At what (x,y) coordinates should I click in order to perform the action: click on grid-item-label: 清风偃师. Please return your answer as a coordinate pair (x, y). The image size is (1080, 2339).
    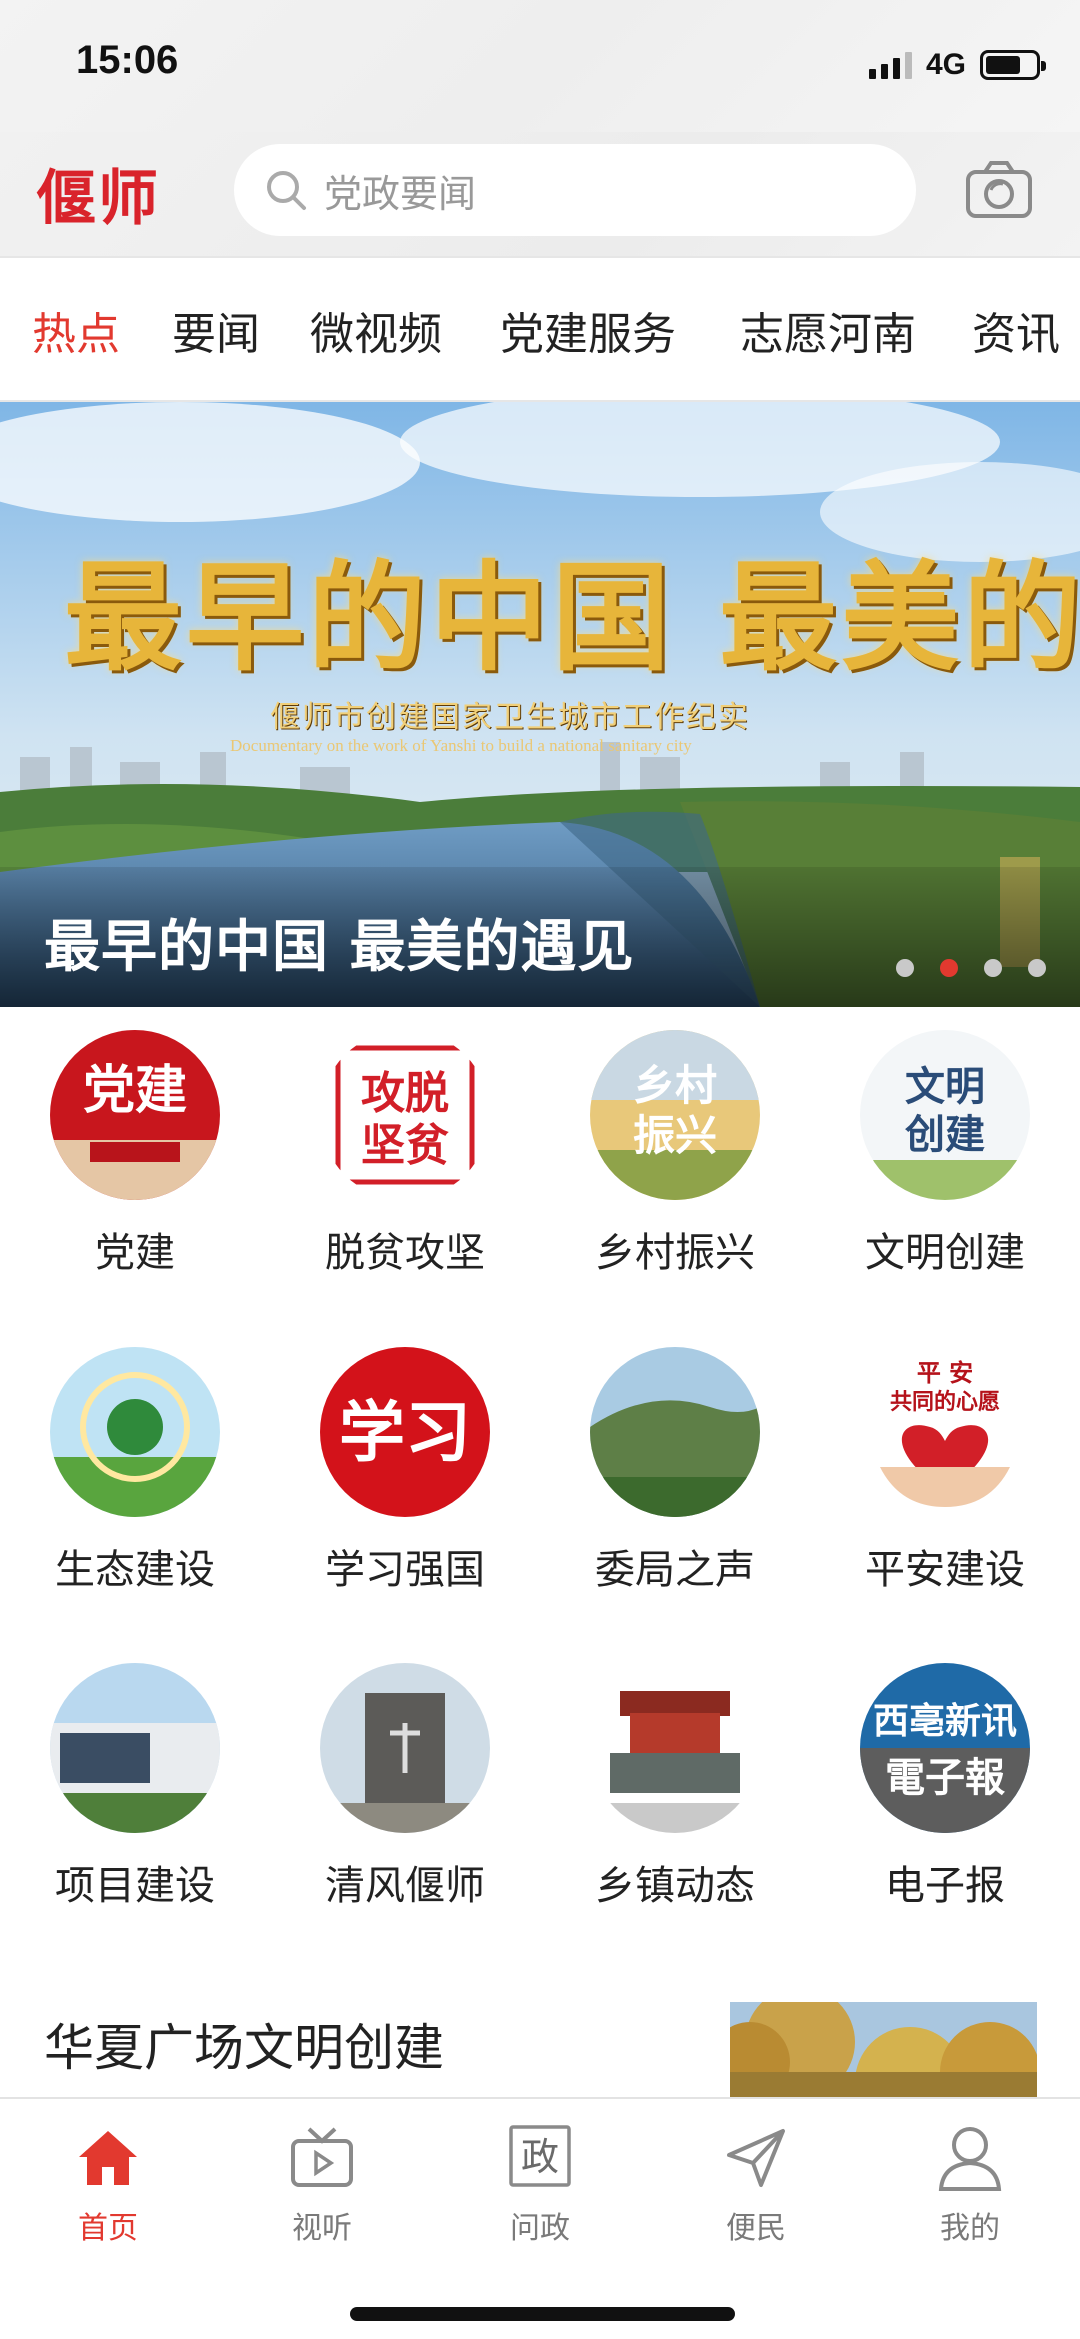
    Looking at the image, I should click on (405, 1886).